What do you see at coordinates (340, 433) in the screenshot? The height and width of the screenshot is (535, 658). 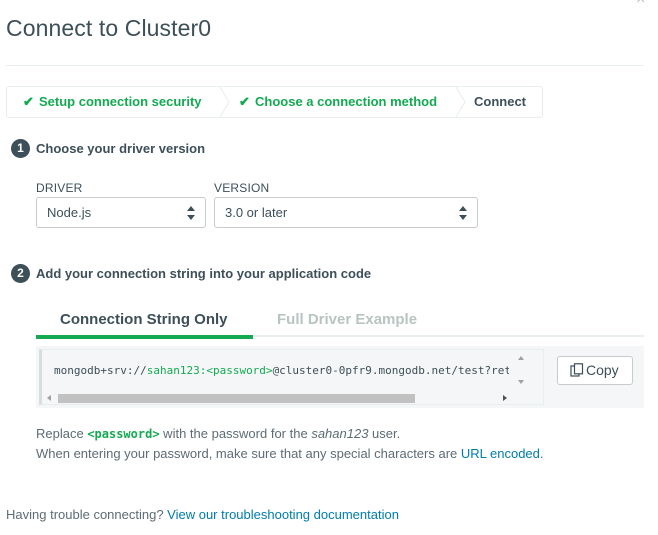 I see `note-username: sahan123` at bounding box center [340, 433].